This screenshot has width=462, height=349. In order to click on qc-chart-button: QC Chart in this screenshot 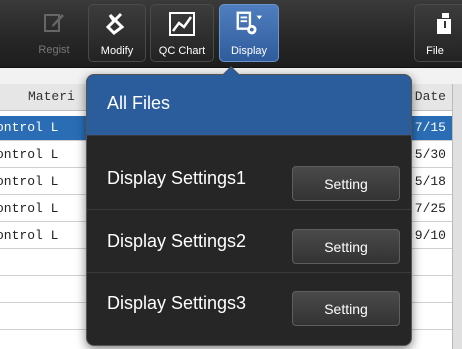, I will do `click(182, 33)`.